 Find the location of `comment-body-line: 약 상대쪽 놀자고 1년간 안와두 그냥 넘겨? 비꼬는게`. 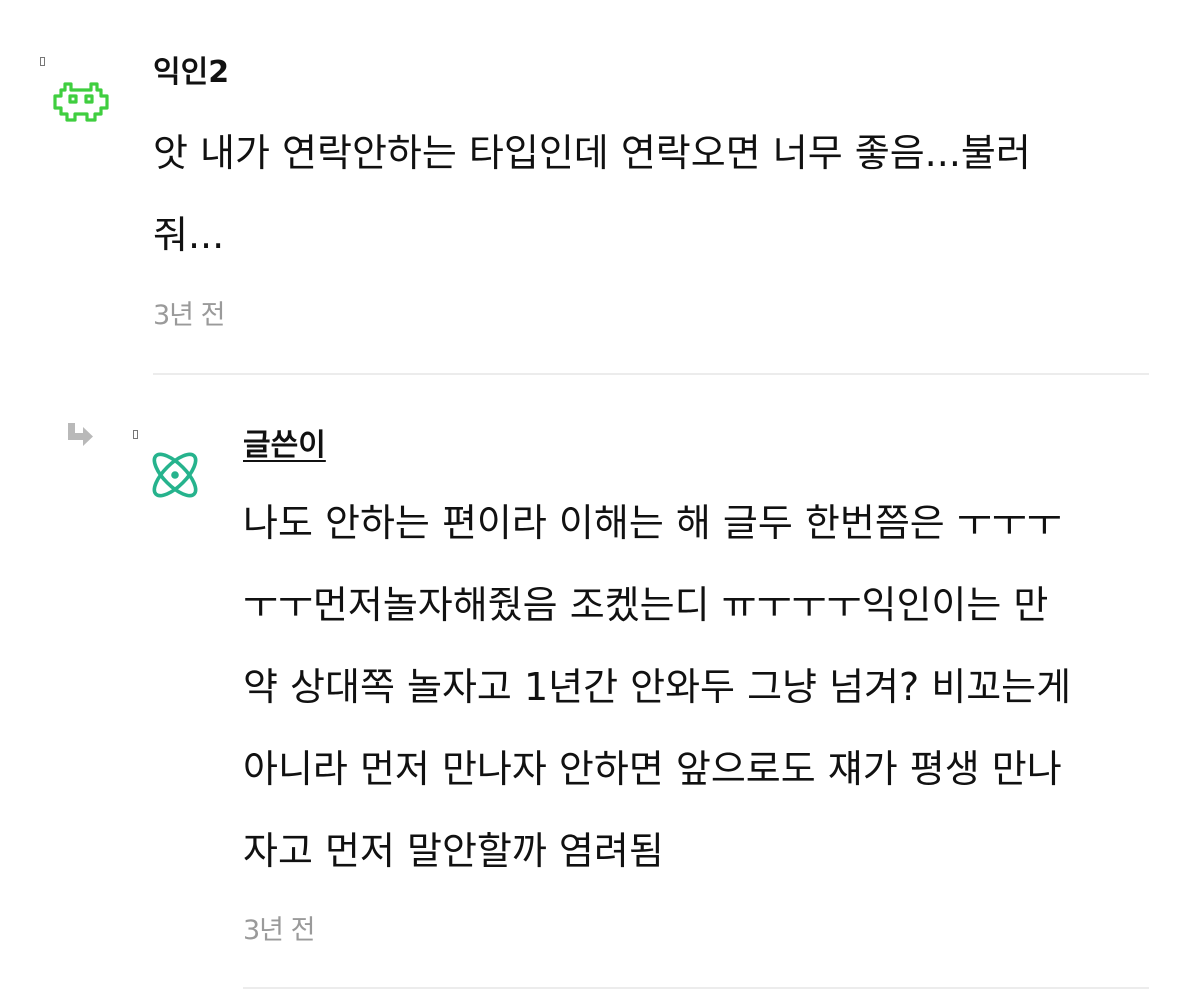

comment-body-line: 약 상대쪽 놀자고 1년간 안와두 그냥 넘겨? 비꼬는게 is located at coordinates (657, 687).